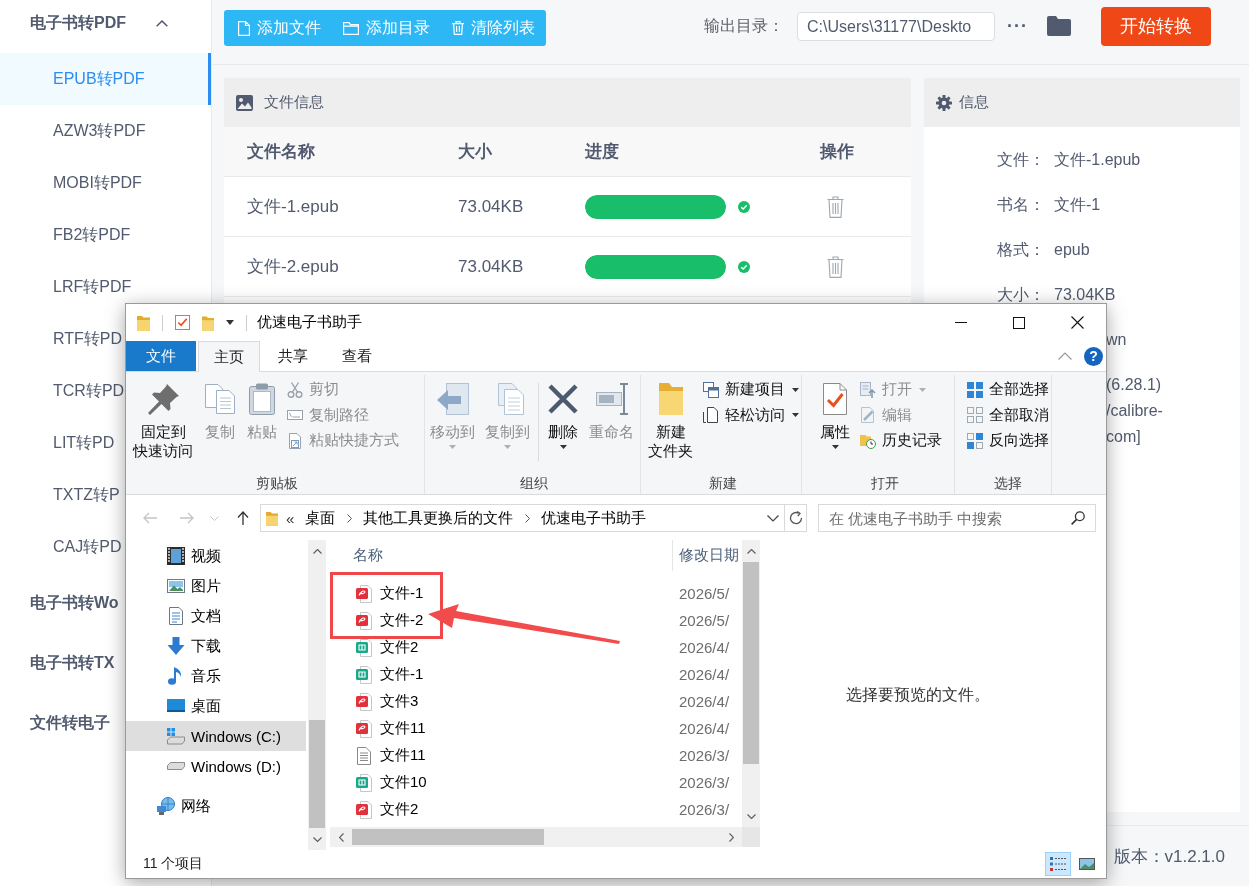 This screenshot has width=1249, height=886. I want to click on nav-item: 图片, so click(216, 586).